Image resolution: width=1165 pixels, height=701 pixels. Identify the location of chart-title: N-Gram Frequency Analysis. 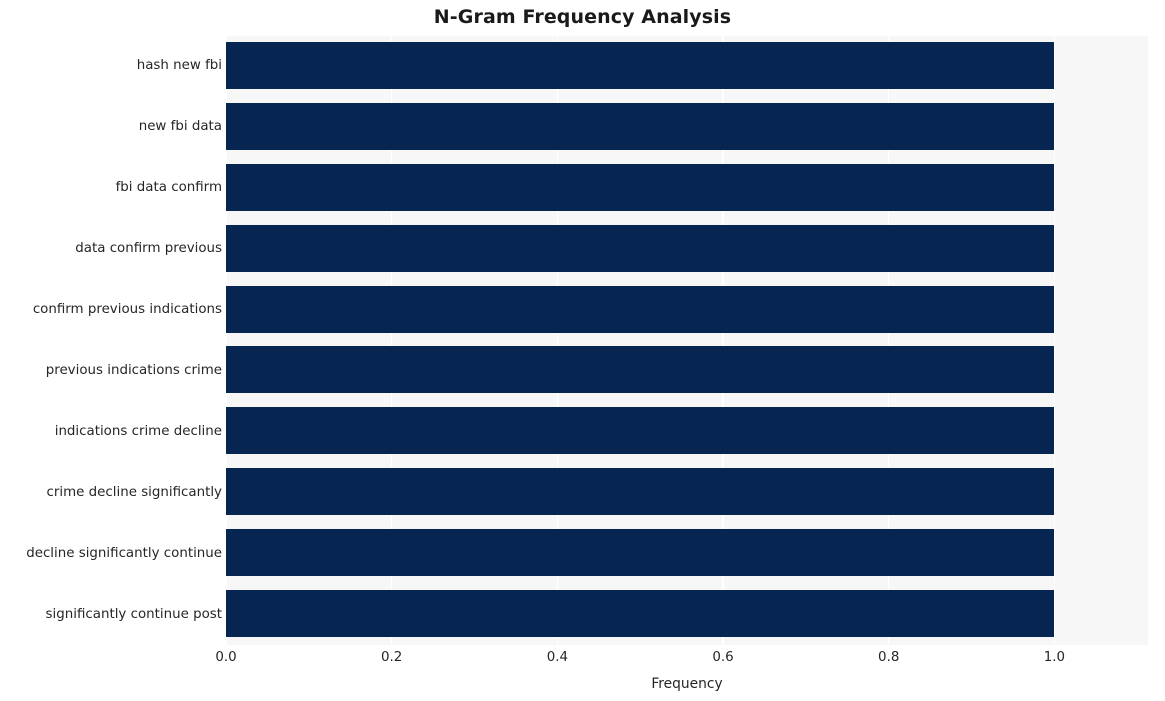
(582, 17).